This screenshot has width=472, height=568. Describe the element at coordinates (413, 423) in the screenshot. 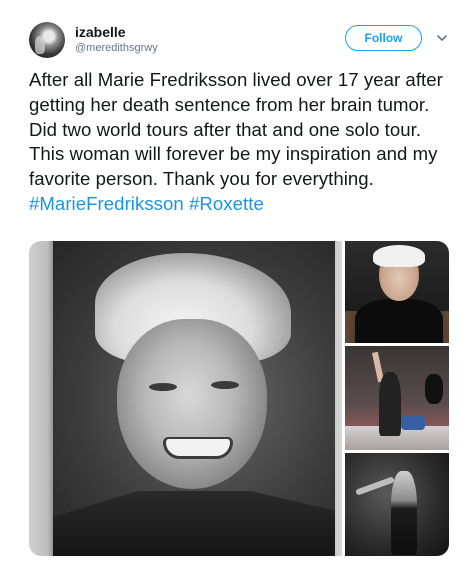

I see `photo-legs` at that location.